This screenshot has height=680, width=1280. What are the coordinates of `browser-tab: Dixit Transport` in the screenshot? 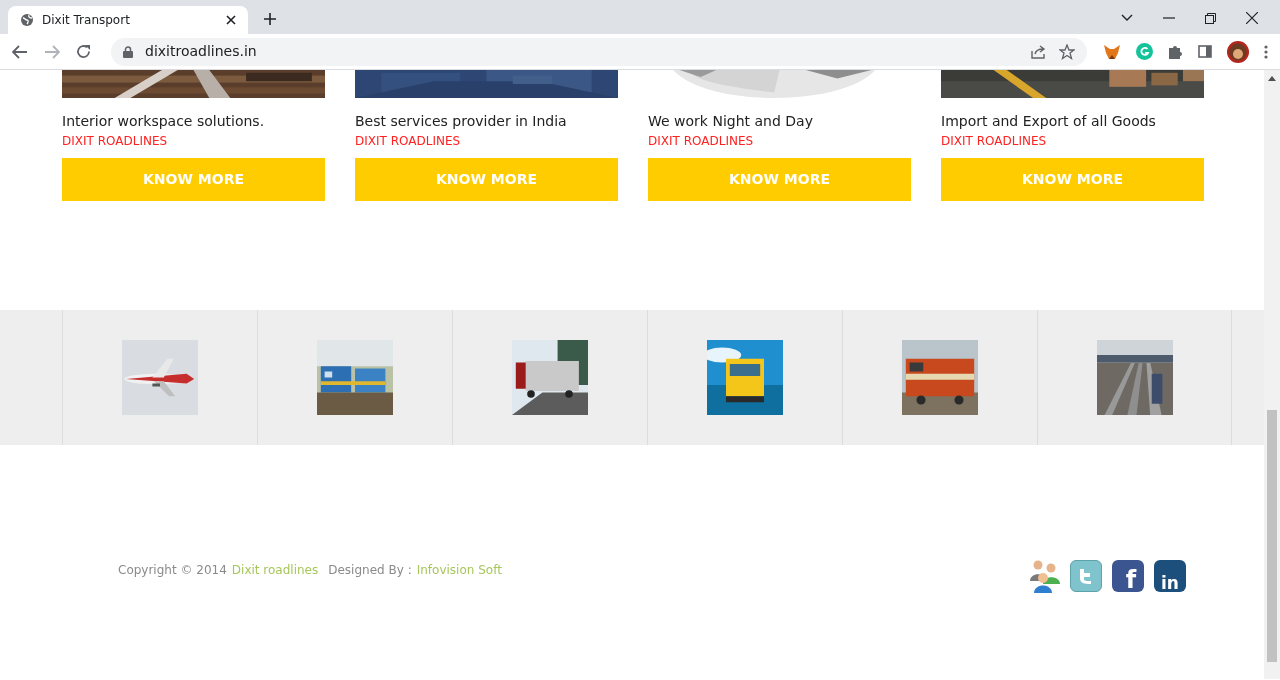 It's located at (128, 20).